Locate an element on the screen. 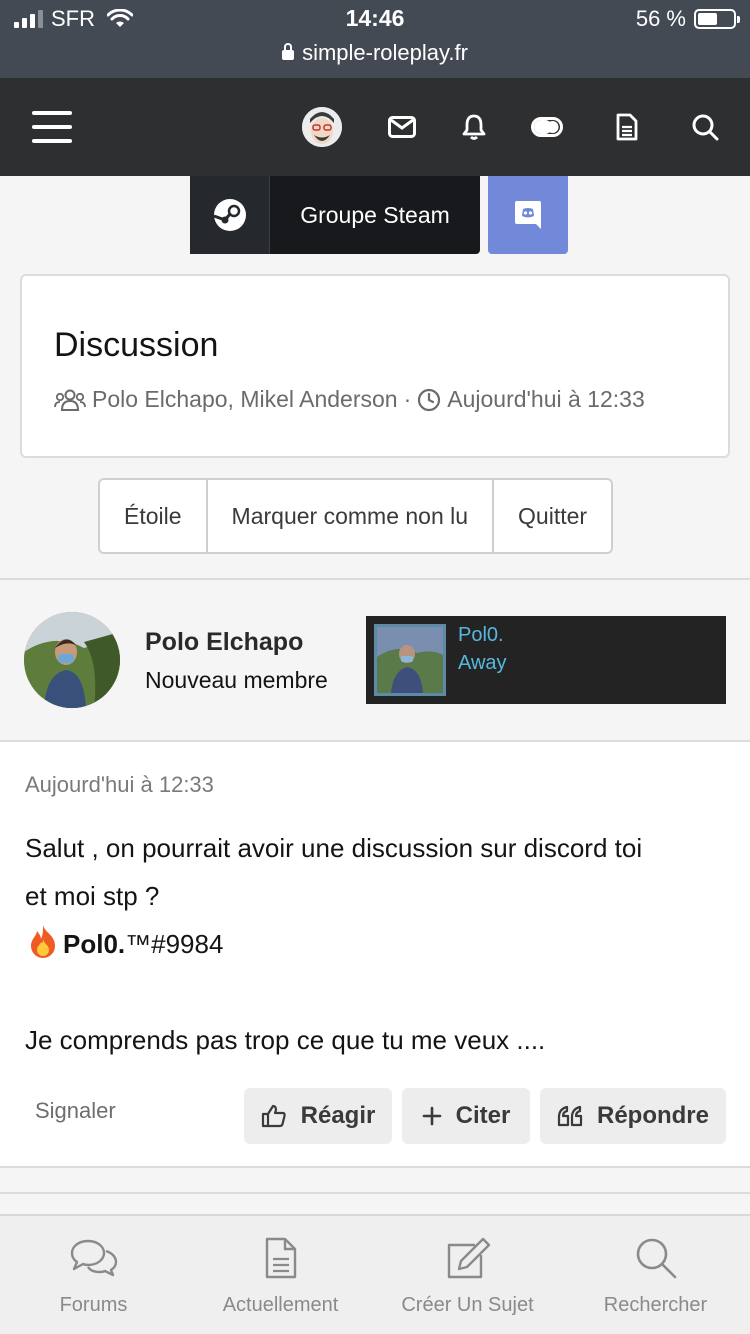 The height and width of the screenshot is (1334, 750). tab-create-topic: Créer Un Sujet is located at coordinates (467, 1275).